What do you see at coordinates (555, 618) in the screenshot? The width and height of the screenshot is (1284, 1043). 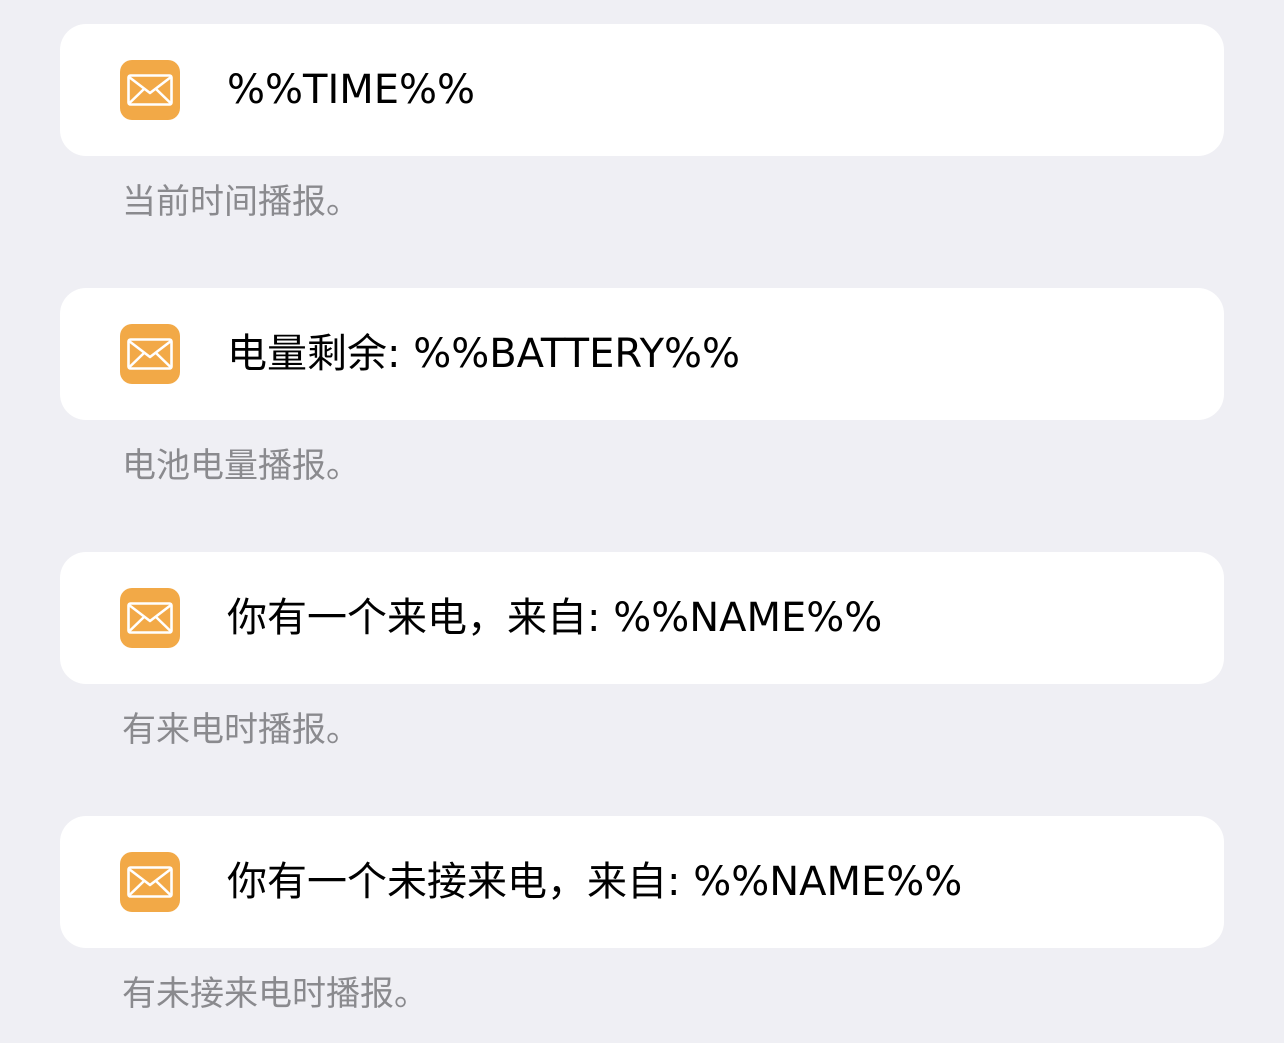 I see `announcement-text: 你有一个来电，来自: %%NAME%%` at bounding box center [555, 618].